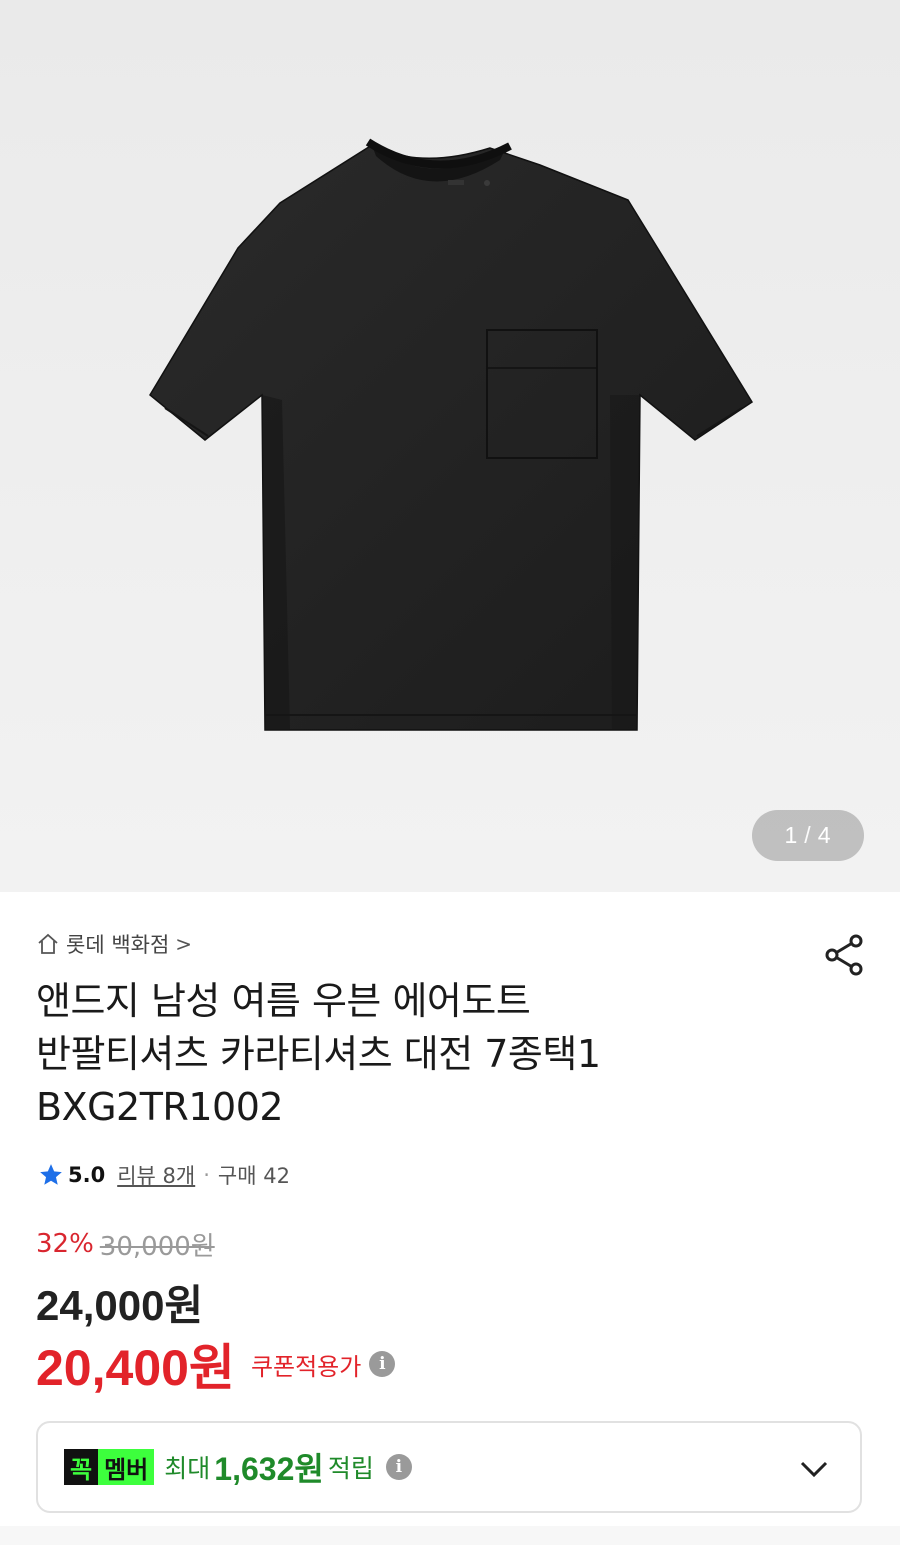 This screenshot has height=1545, width=900. I want to click on reward-suffix: 적립, so click(350, 1468).